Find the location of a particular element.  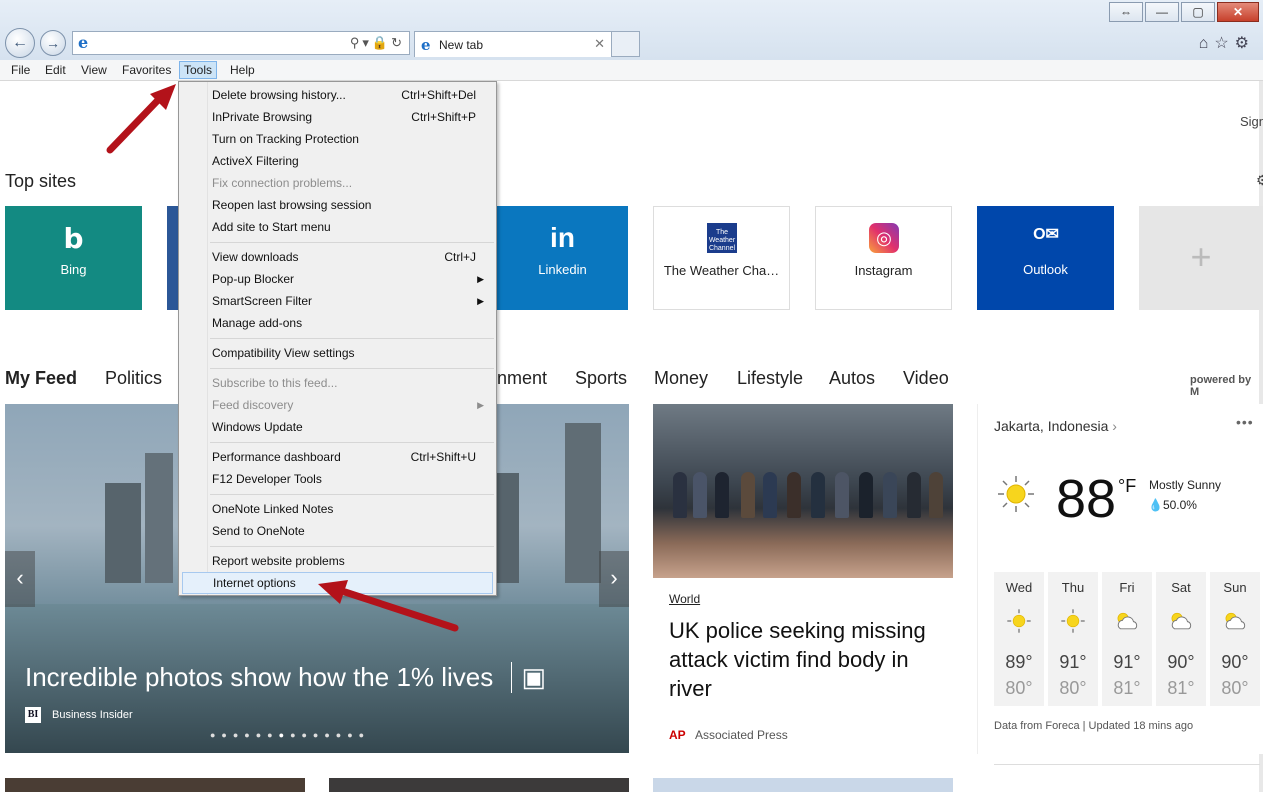

annotation-arrow-to-internet-options is located at coordinates (388, 606).